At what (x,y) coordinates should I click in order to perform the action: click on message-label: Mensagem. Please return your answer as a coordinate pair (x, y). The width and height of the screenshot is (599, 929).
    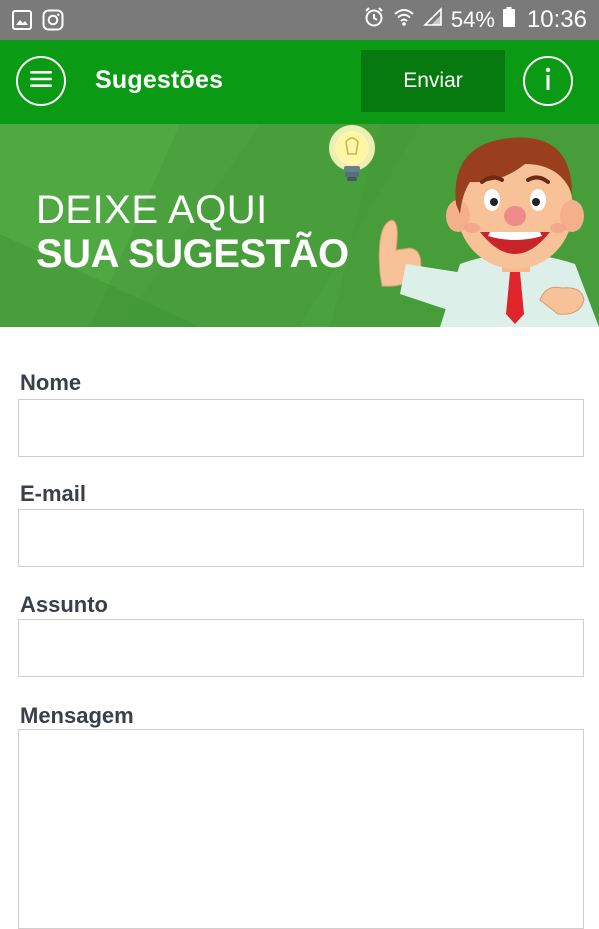
    Looking at the image, I should click on (77, 715).